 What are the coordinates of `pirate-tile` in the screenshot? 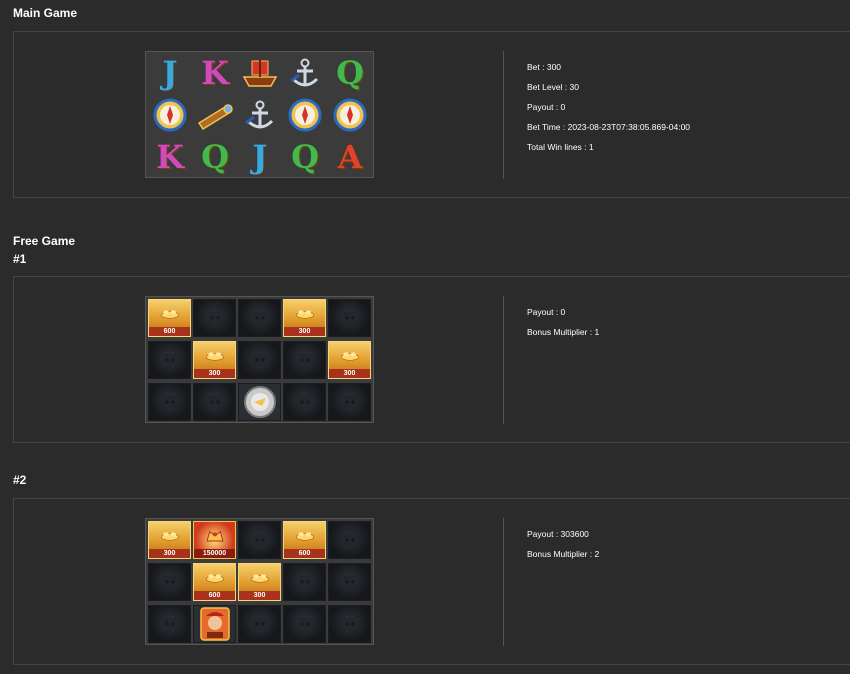 It's located at (214, 624).